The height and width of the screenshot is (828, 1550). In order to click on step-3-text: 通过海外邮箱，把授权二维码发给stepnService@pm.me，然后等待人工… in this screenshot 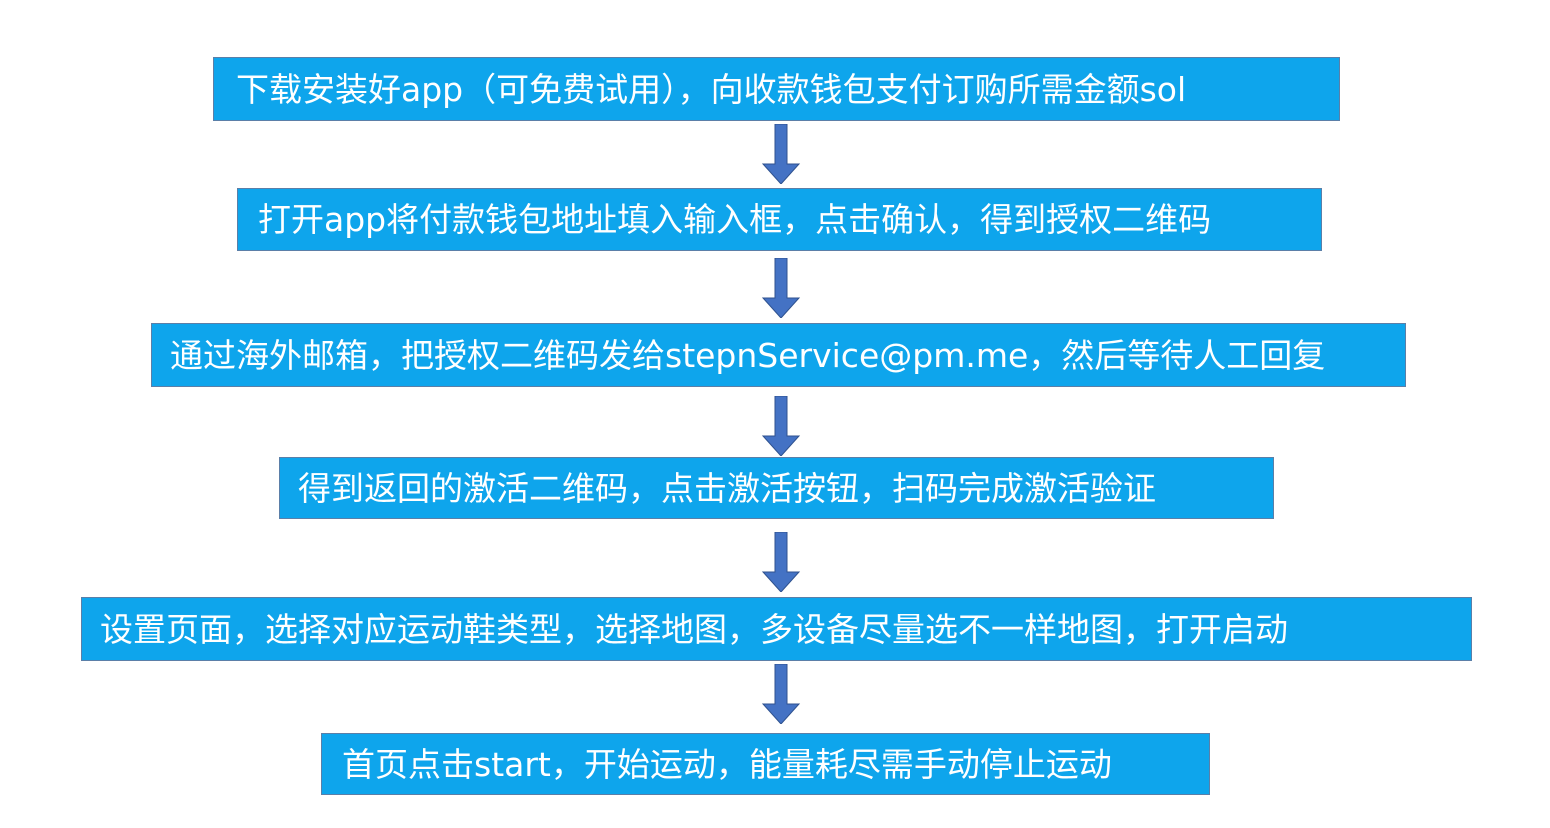, I will do `click(748, 355)`.